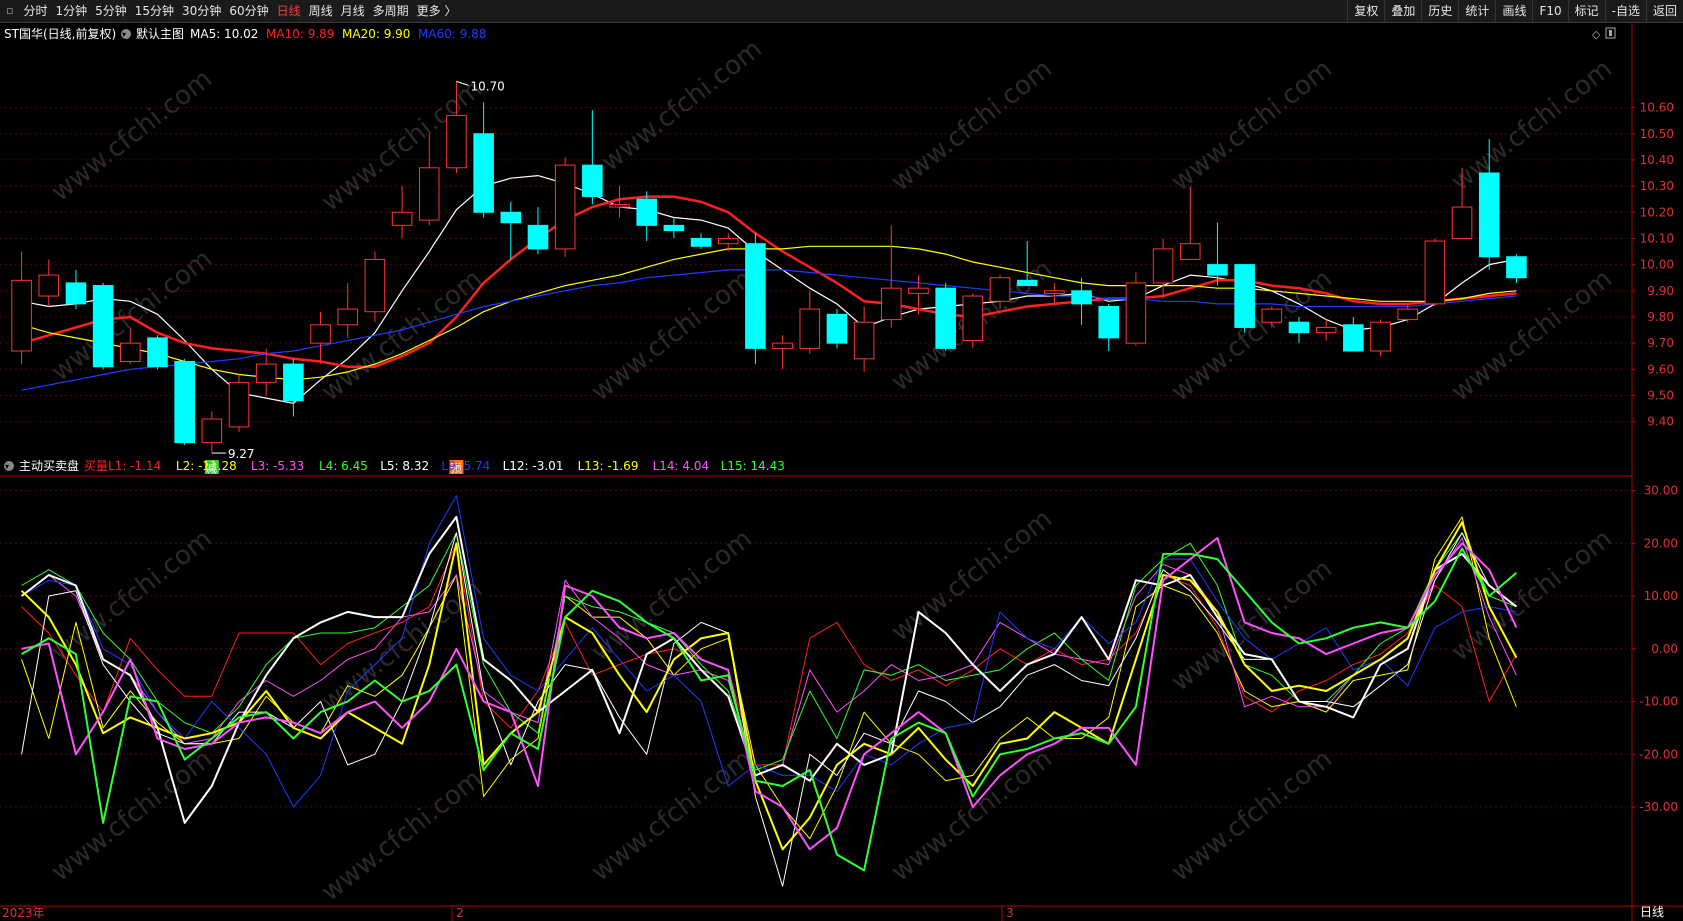  What do you see at coordinates (122, 466) in the screenshot?
I see `sub-legend-item: 买量L1: -1.14` at bounding box center [122, 466].